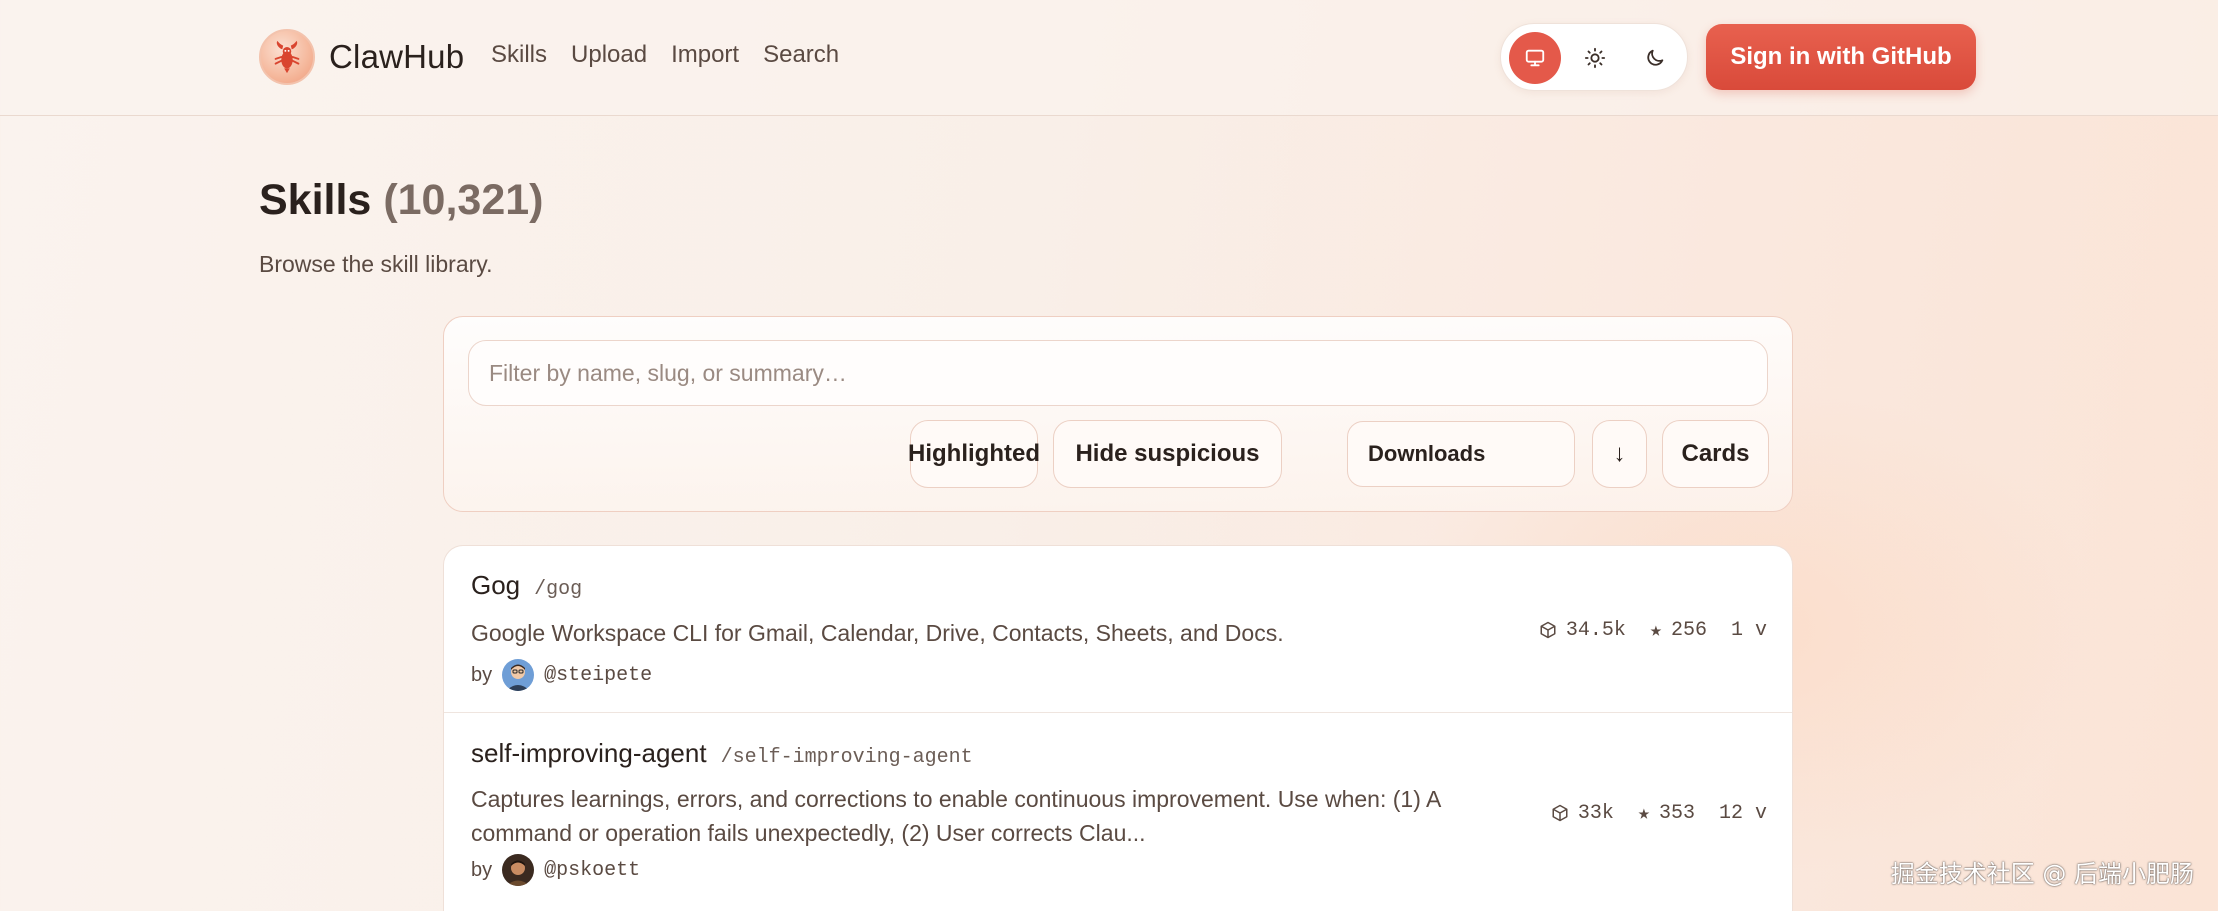 Image resolution: width=2218 pixels, height=911 pixels. I want to click on stars-count: 353, so click(1676, 813).